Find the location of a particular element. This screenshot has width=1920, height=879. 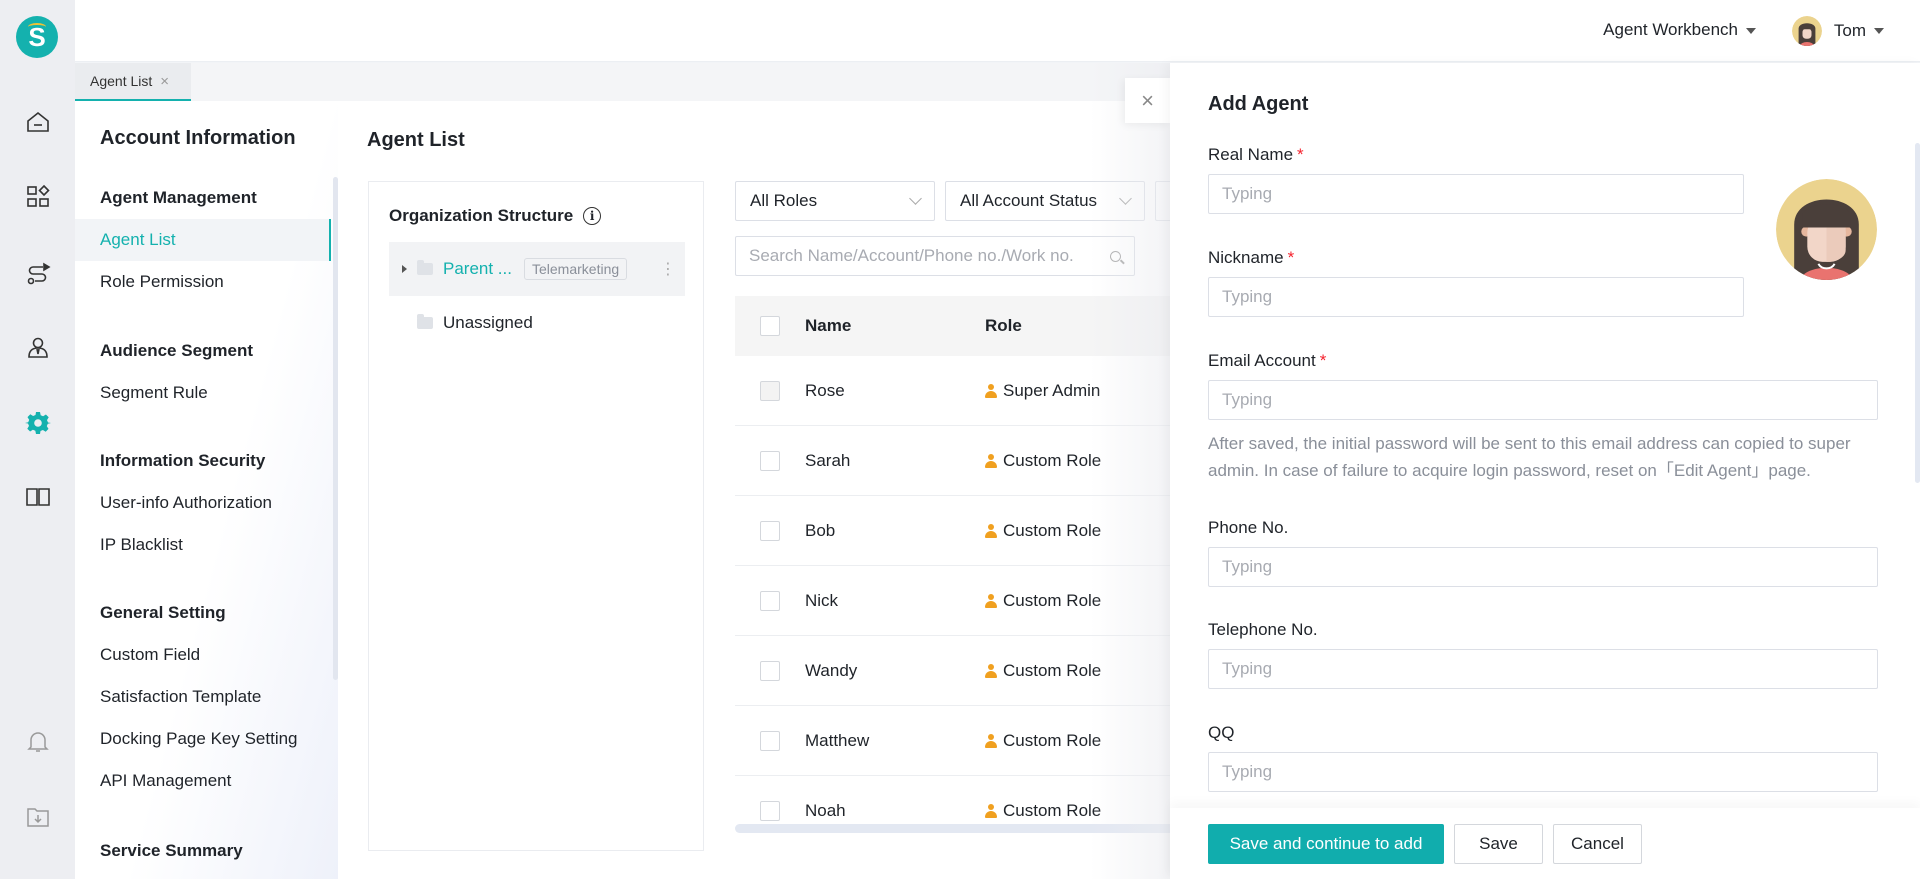

agent-avatar-upload is located at coordinates (1826, 229).